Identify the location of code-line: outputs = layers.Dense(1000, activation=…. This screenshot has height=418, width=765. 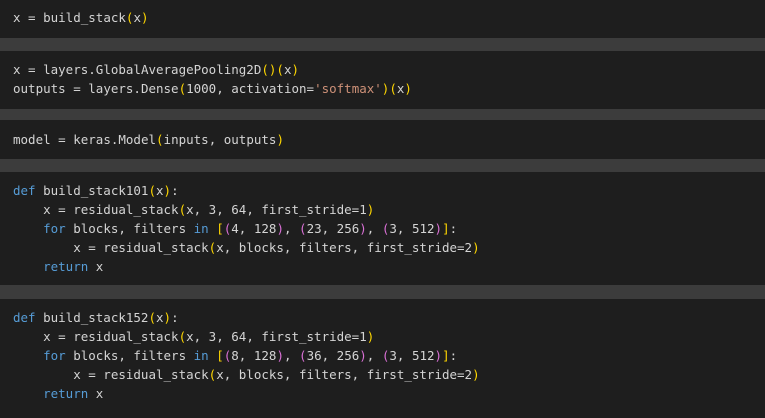
(212, 88).